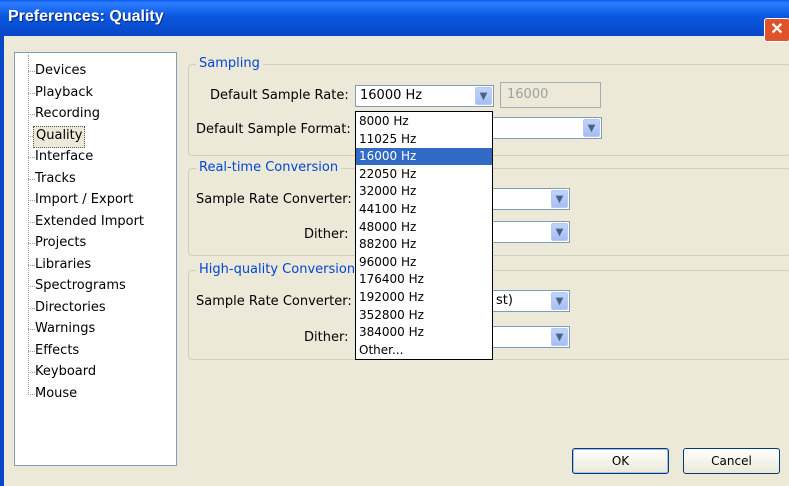  I want to click on tree-item-libraries: Libraries, so click(63, 265).